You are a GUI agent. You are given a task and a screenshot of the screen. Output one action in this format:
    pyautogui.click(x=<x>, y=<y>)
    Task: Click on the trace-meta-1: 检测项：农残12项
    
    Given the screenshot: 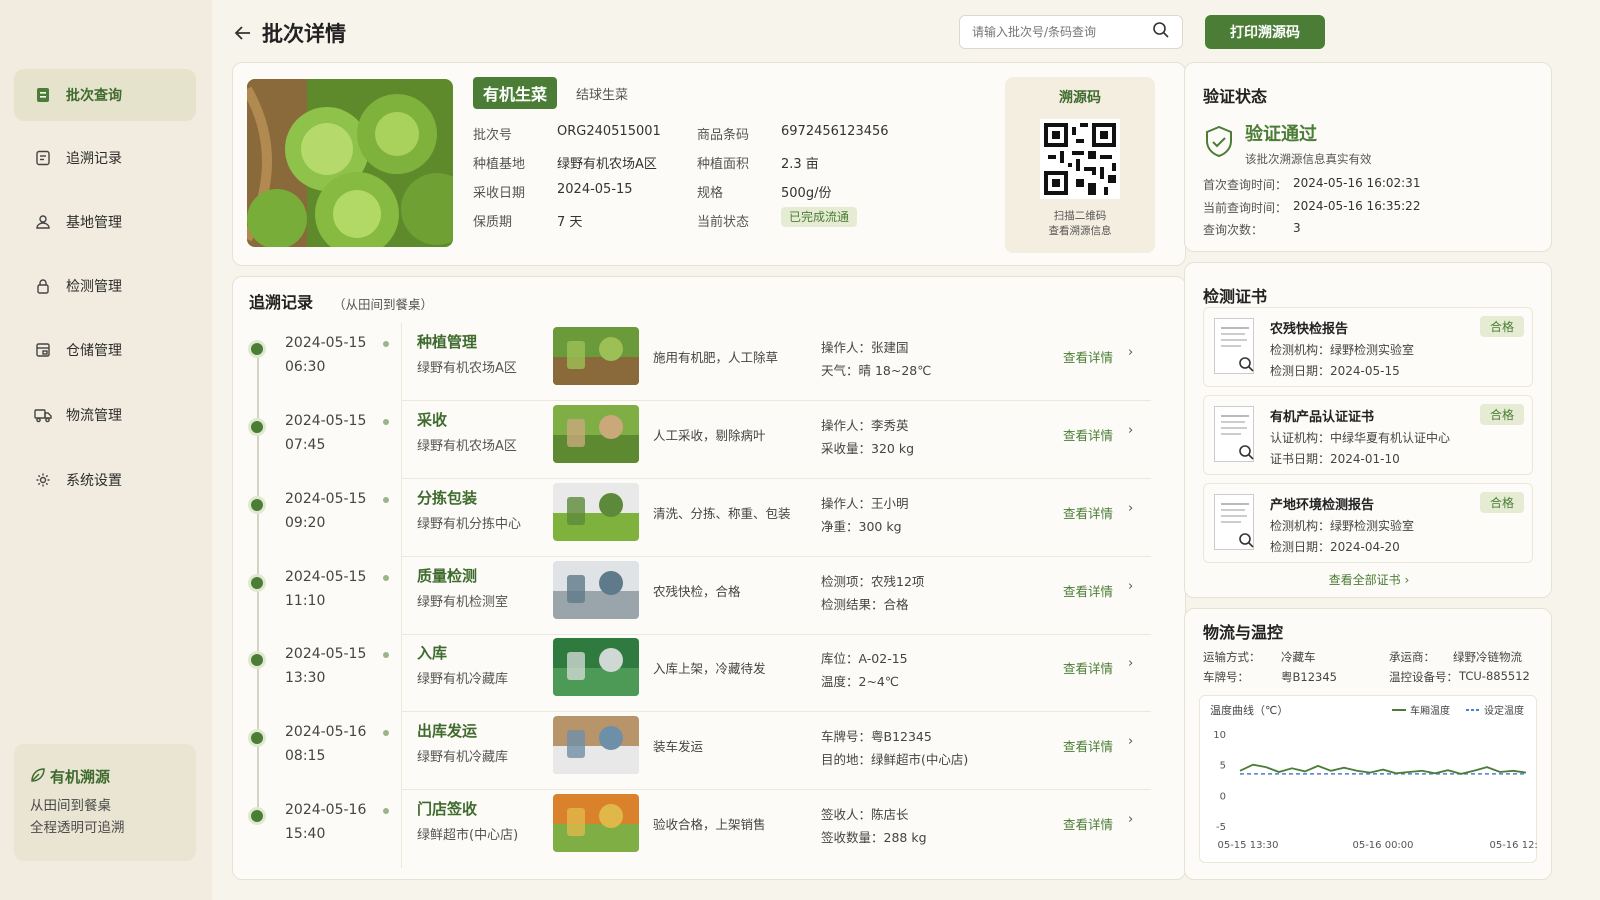 What is the action you would take?
    pyautogui.click(x=873, y=581)
    